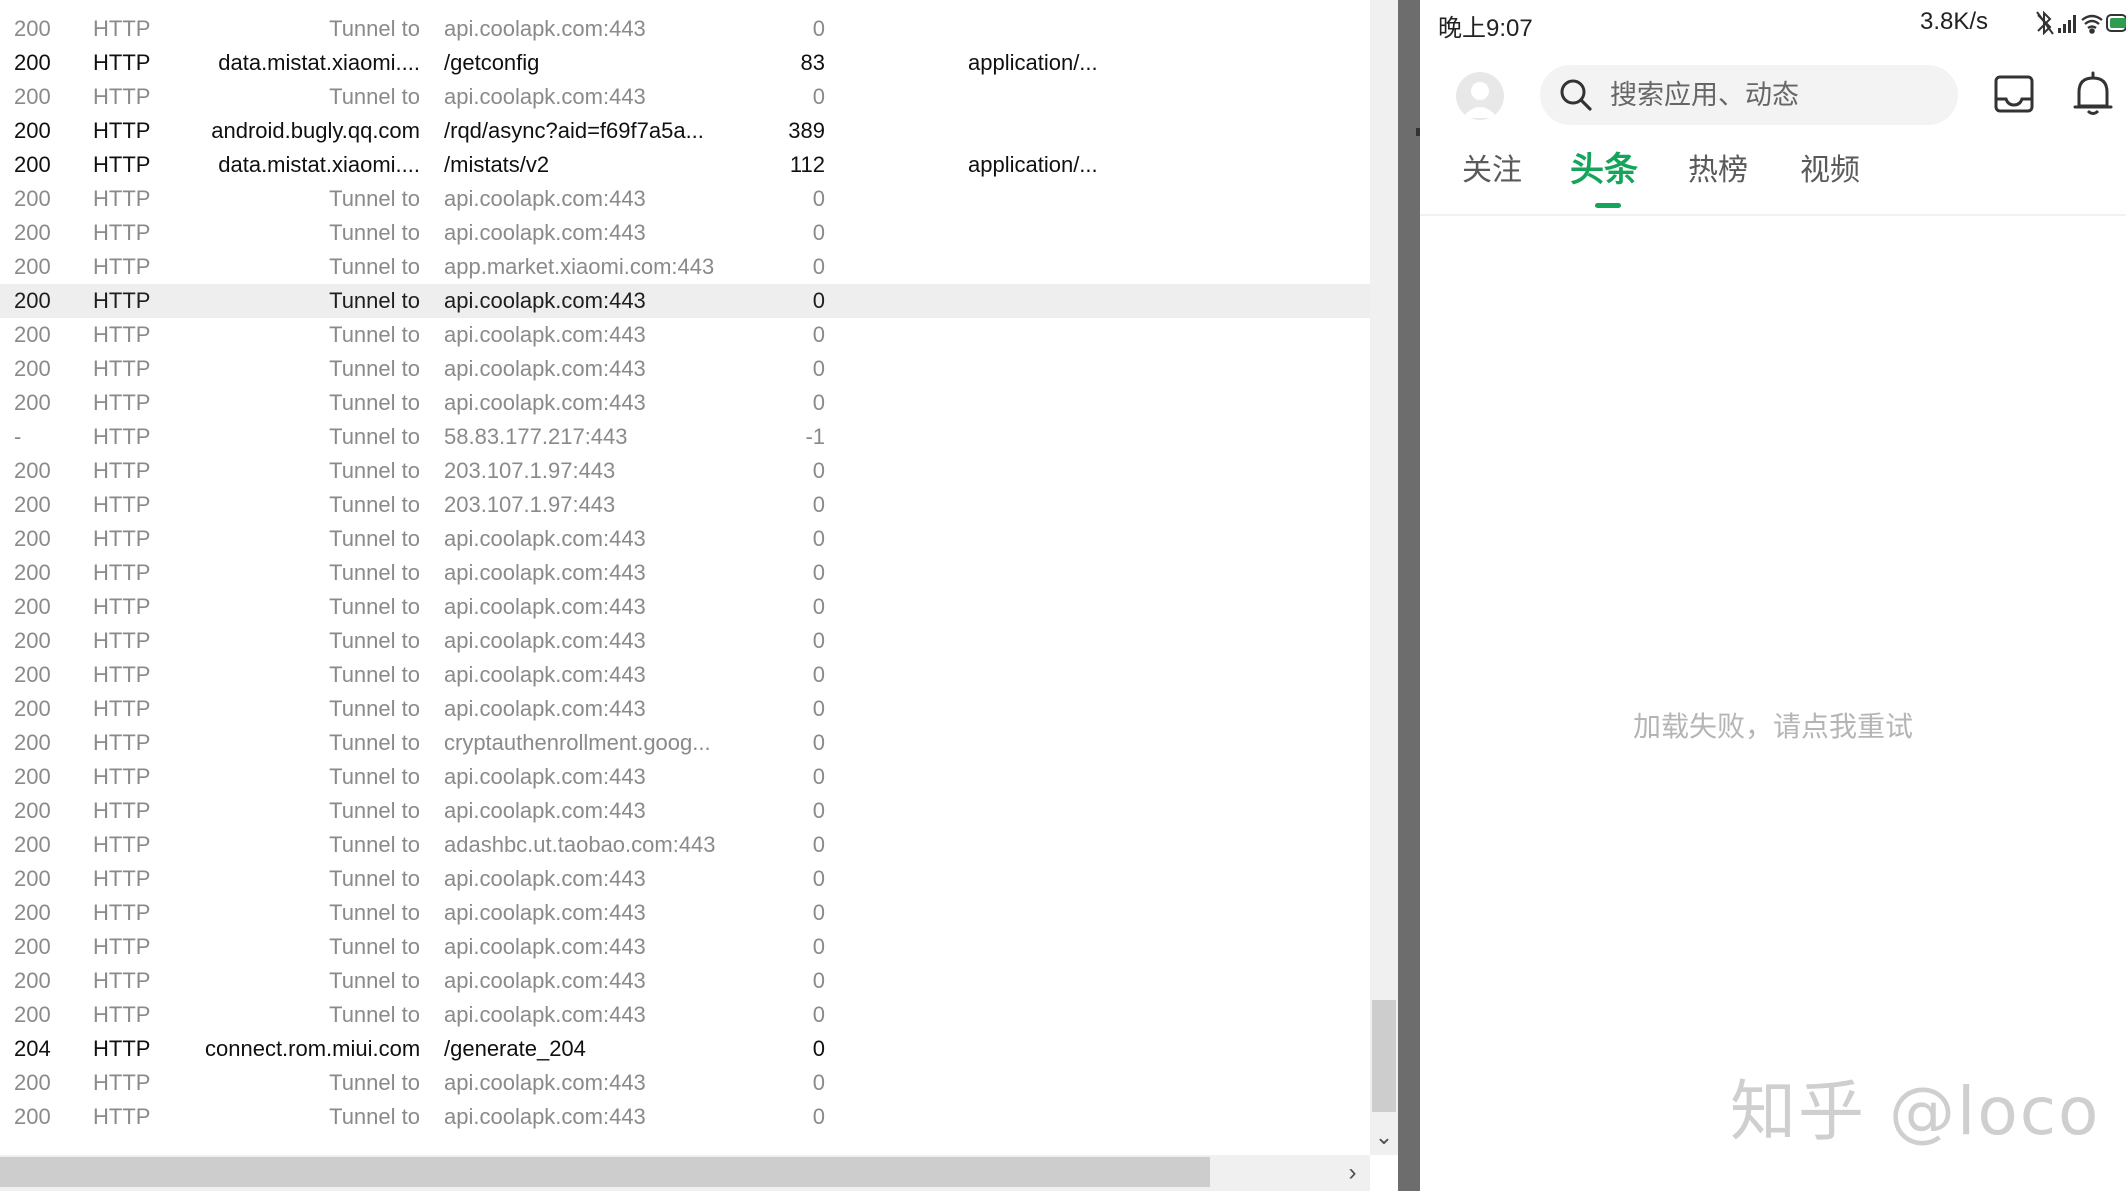 This screenshot has height=1191, width=2126. What do you see at coordinates (1384, 577) in the screenshot?
I see `vertical-scrollbar` at bounding box center [1384, 577].